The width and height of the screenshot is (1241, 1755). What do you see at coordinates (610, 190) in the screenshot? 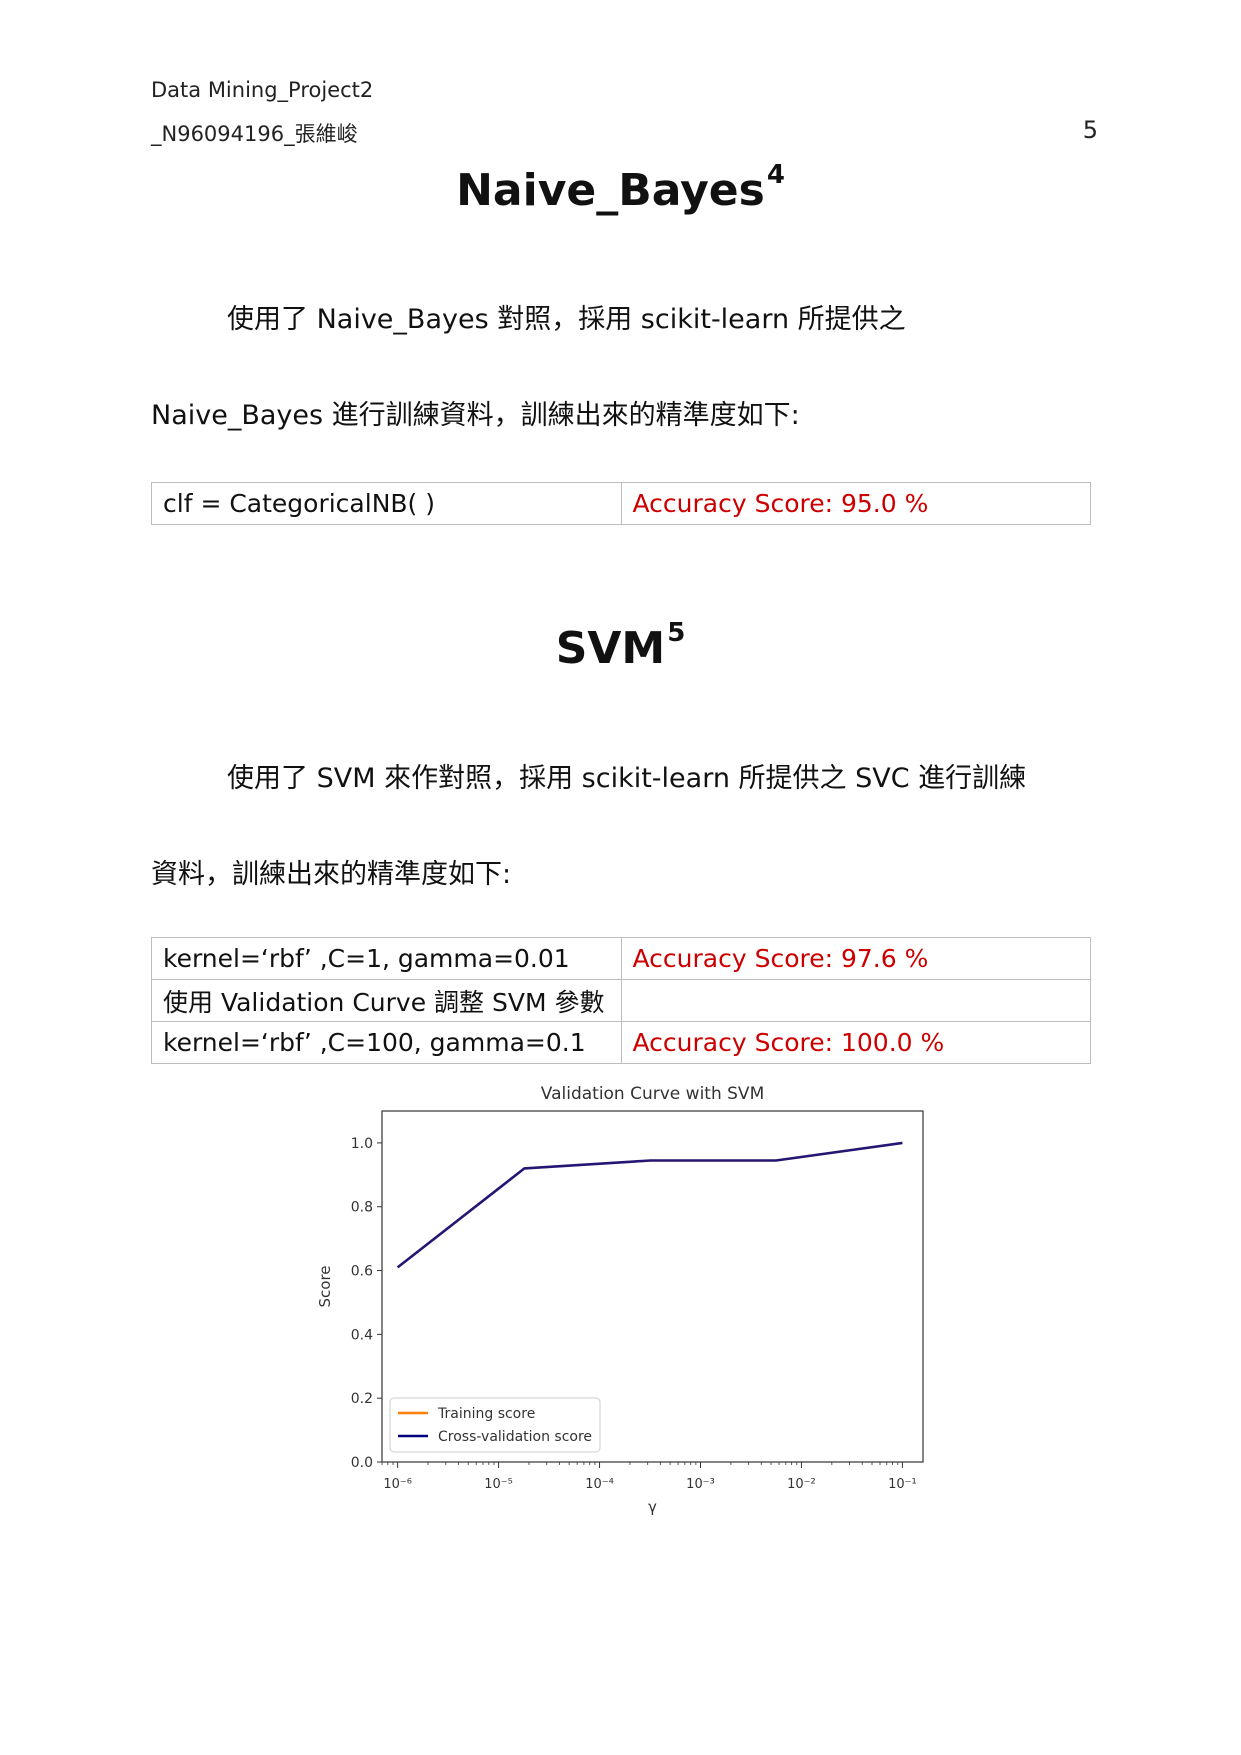
I see `section-title-text: Naive_Bayes` at bounding box center [610, 190].